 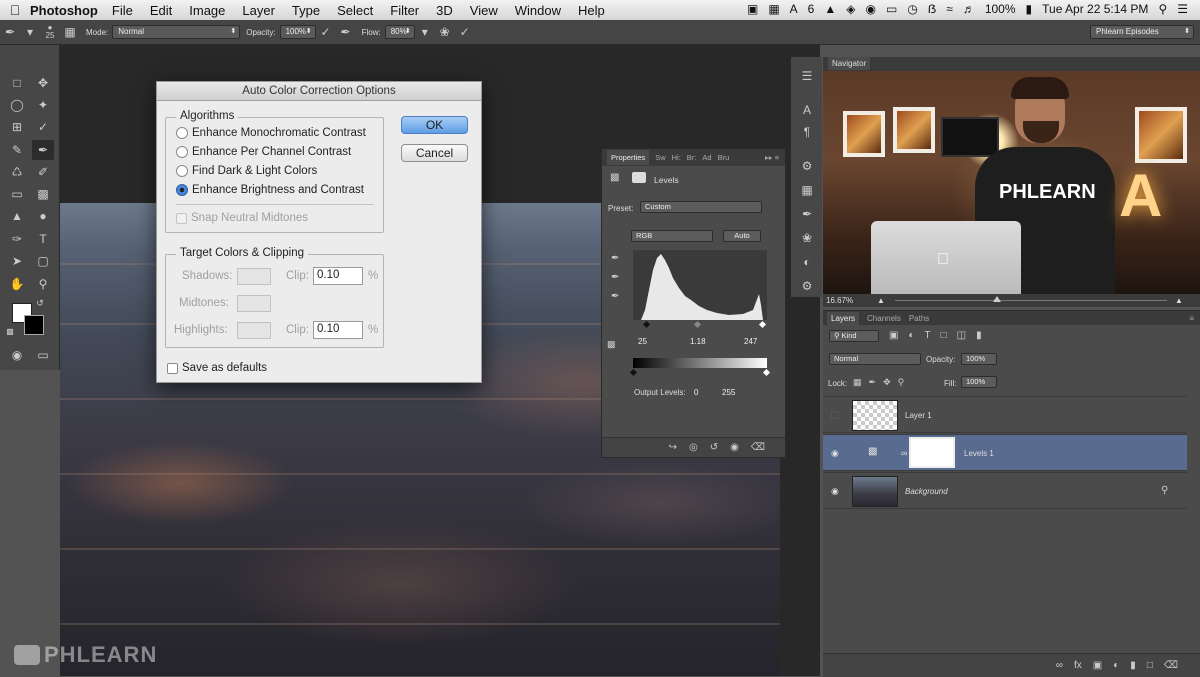 What do you see at coordinates (807, 214) in the screenshot?
I see `brush-panel-icon: ✒` at bounding box center [807, 214].